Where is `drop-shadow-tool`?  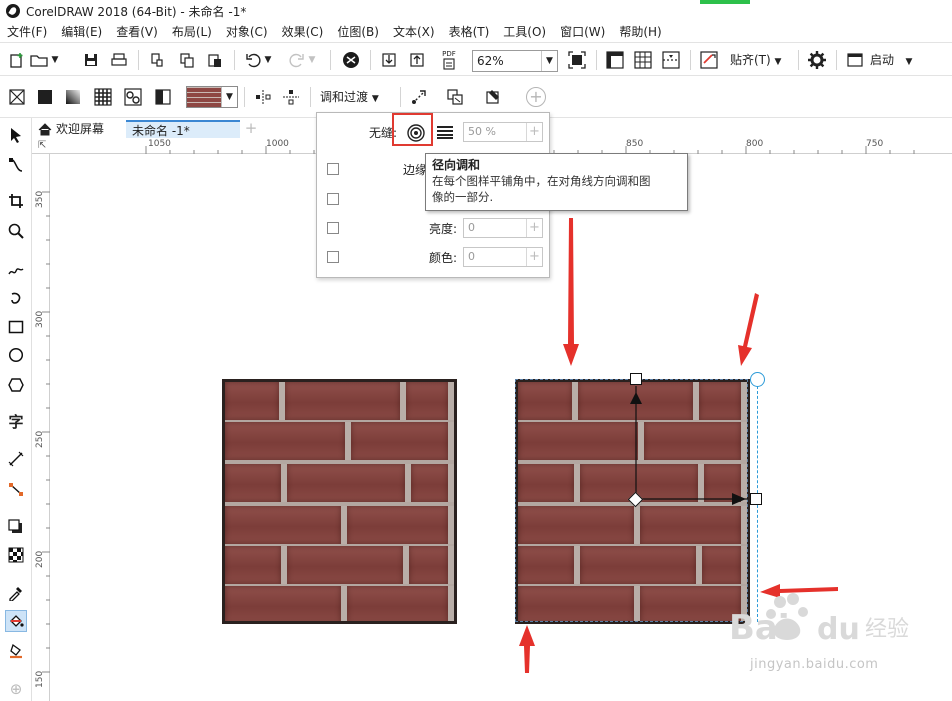 drop-shadow-tool is located at coordinates (16, 527).